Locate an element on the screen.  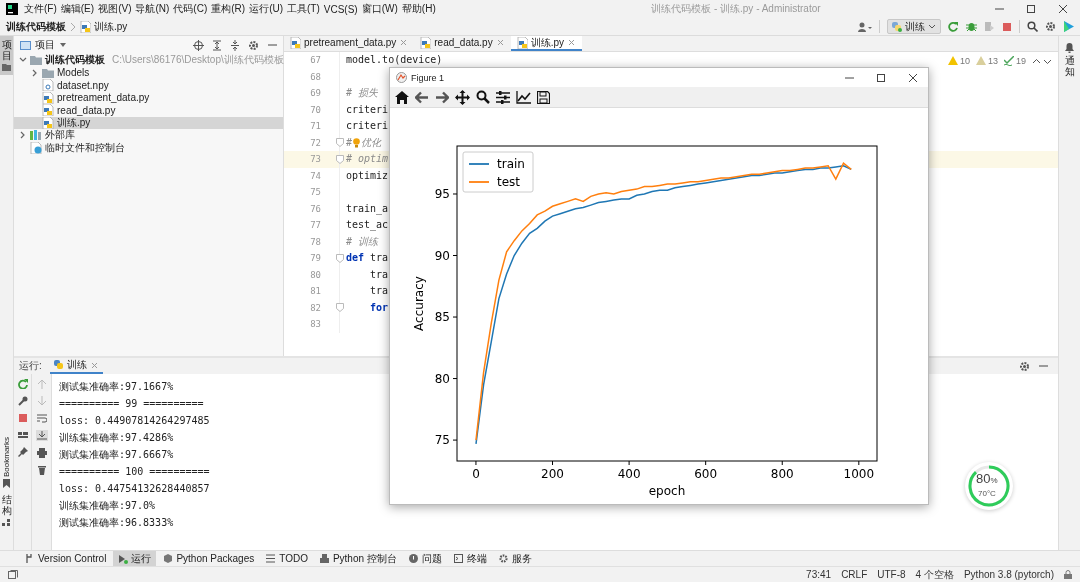
chevron-up-icon is located at coordinates (1036, 61).